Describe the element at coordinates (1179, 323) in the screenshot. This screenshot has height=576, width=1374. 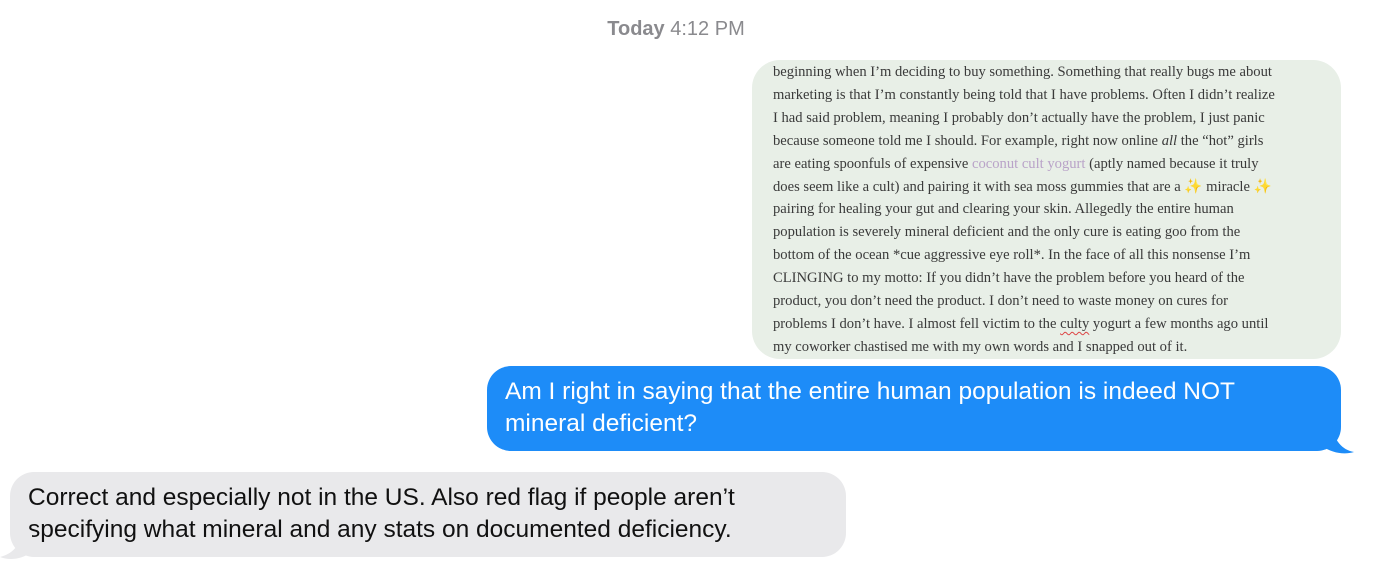
I see `text-run: yogurt a few months ago until` at that location.